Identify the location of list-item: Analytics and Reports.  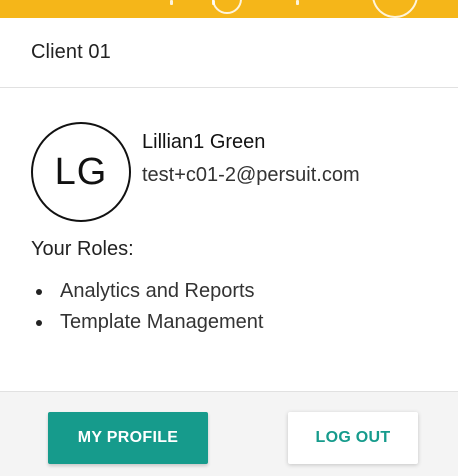
(147, 291).